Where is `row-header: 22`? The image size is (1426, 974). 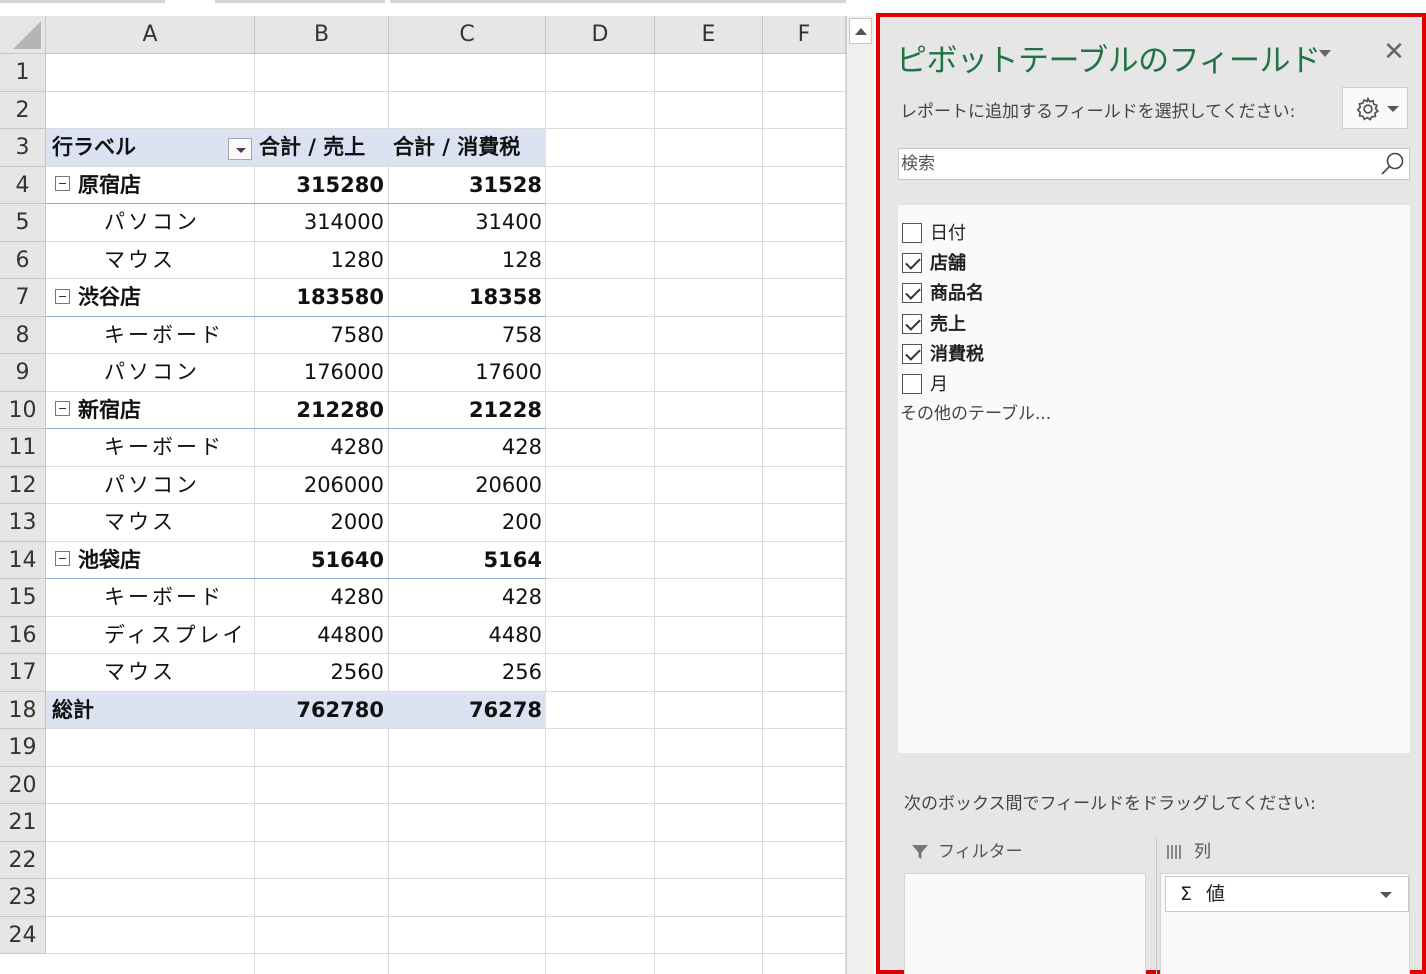
row-header: 22 is located at coordinates (23, 860).